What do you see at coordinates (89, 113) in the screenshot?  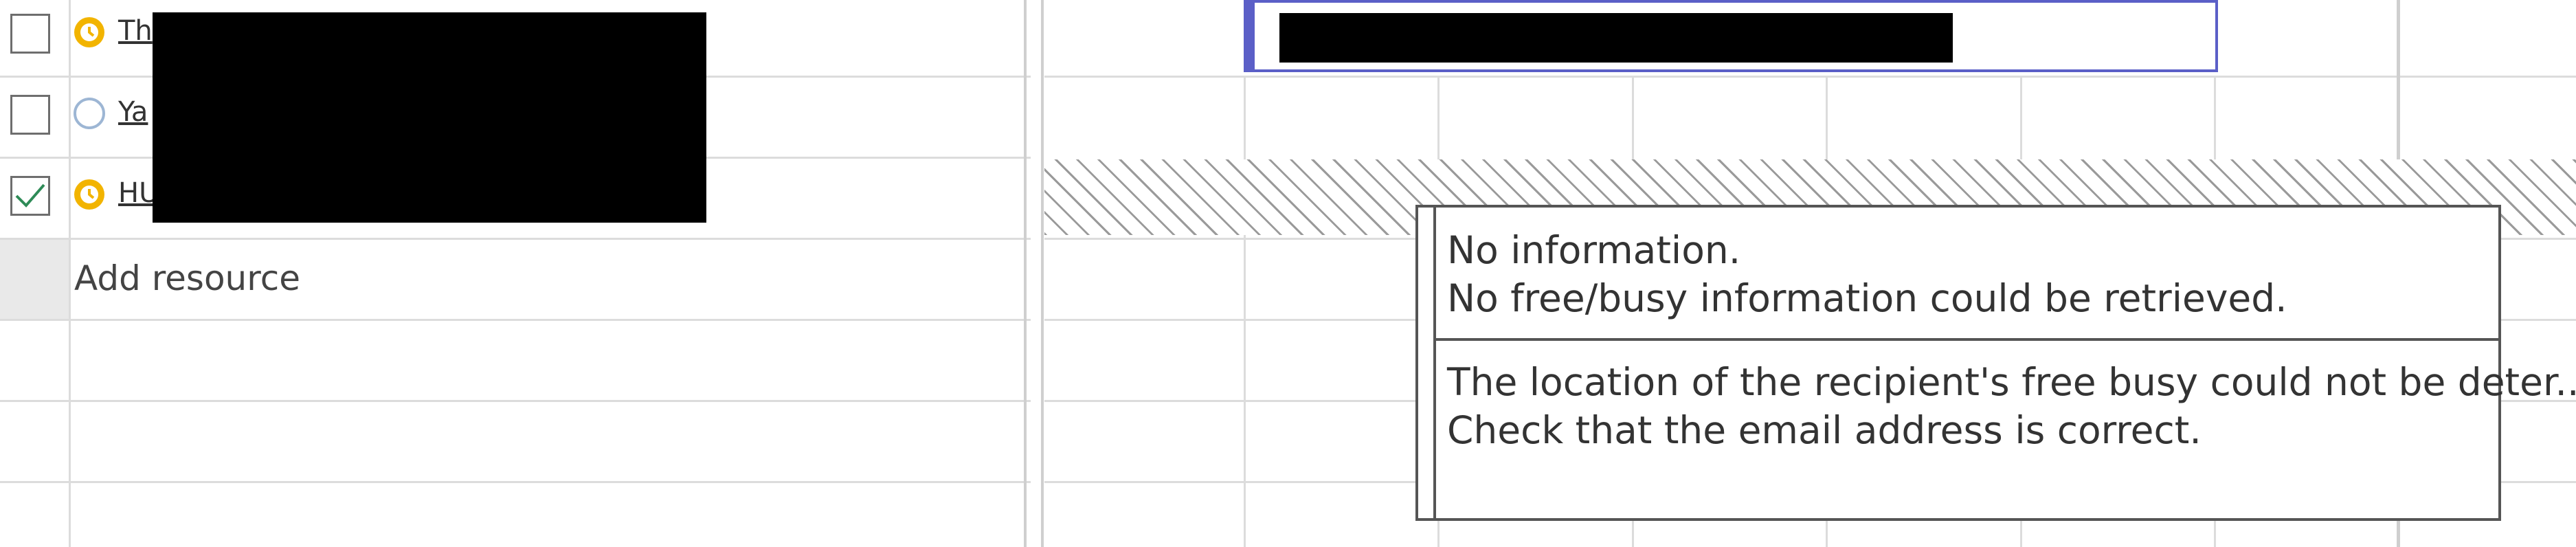 I see `unknown-status-icon` at bounding box center [89, 113].